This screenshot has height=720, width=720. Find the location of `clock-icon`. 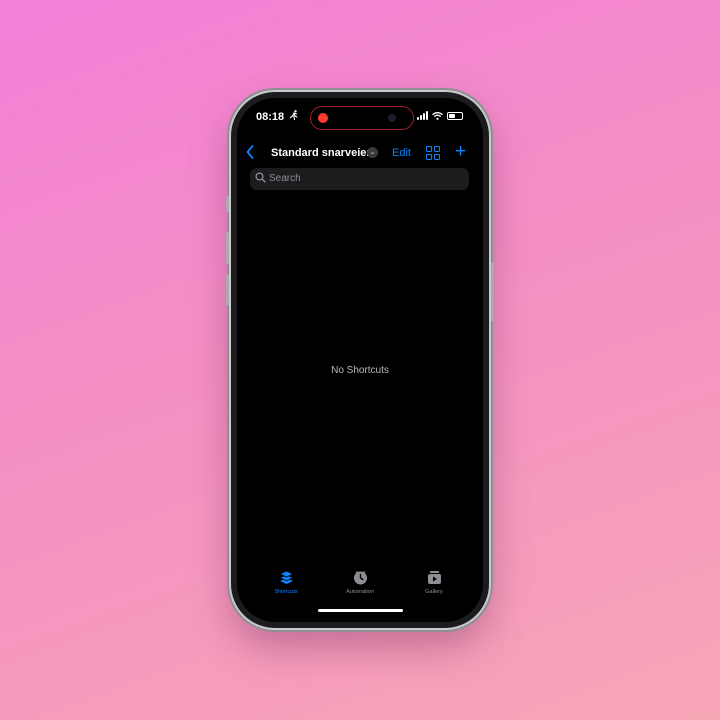

clock-icon is located at coordinates (360, 578).